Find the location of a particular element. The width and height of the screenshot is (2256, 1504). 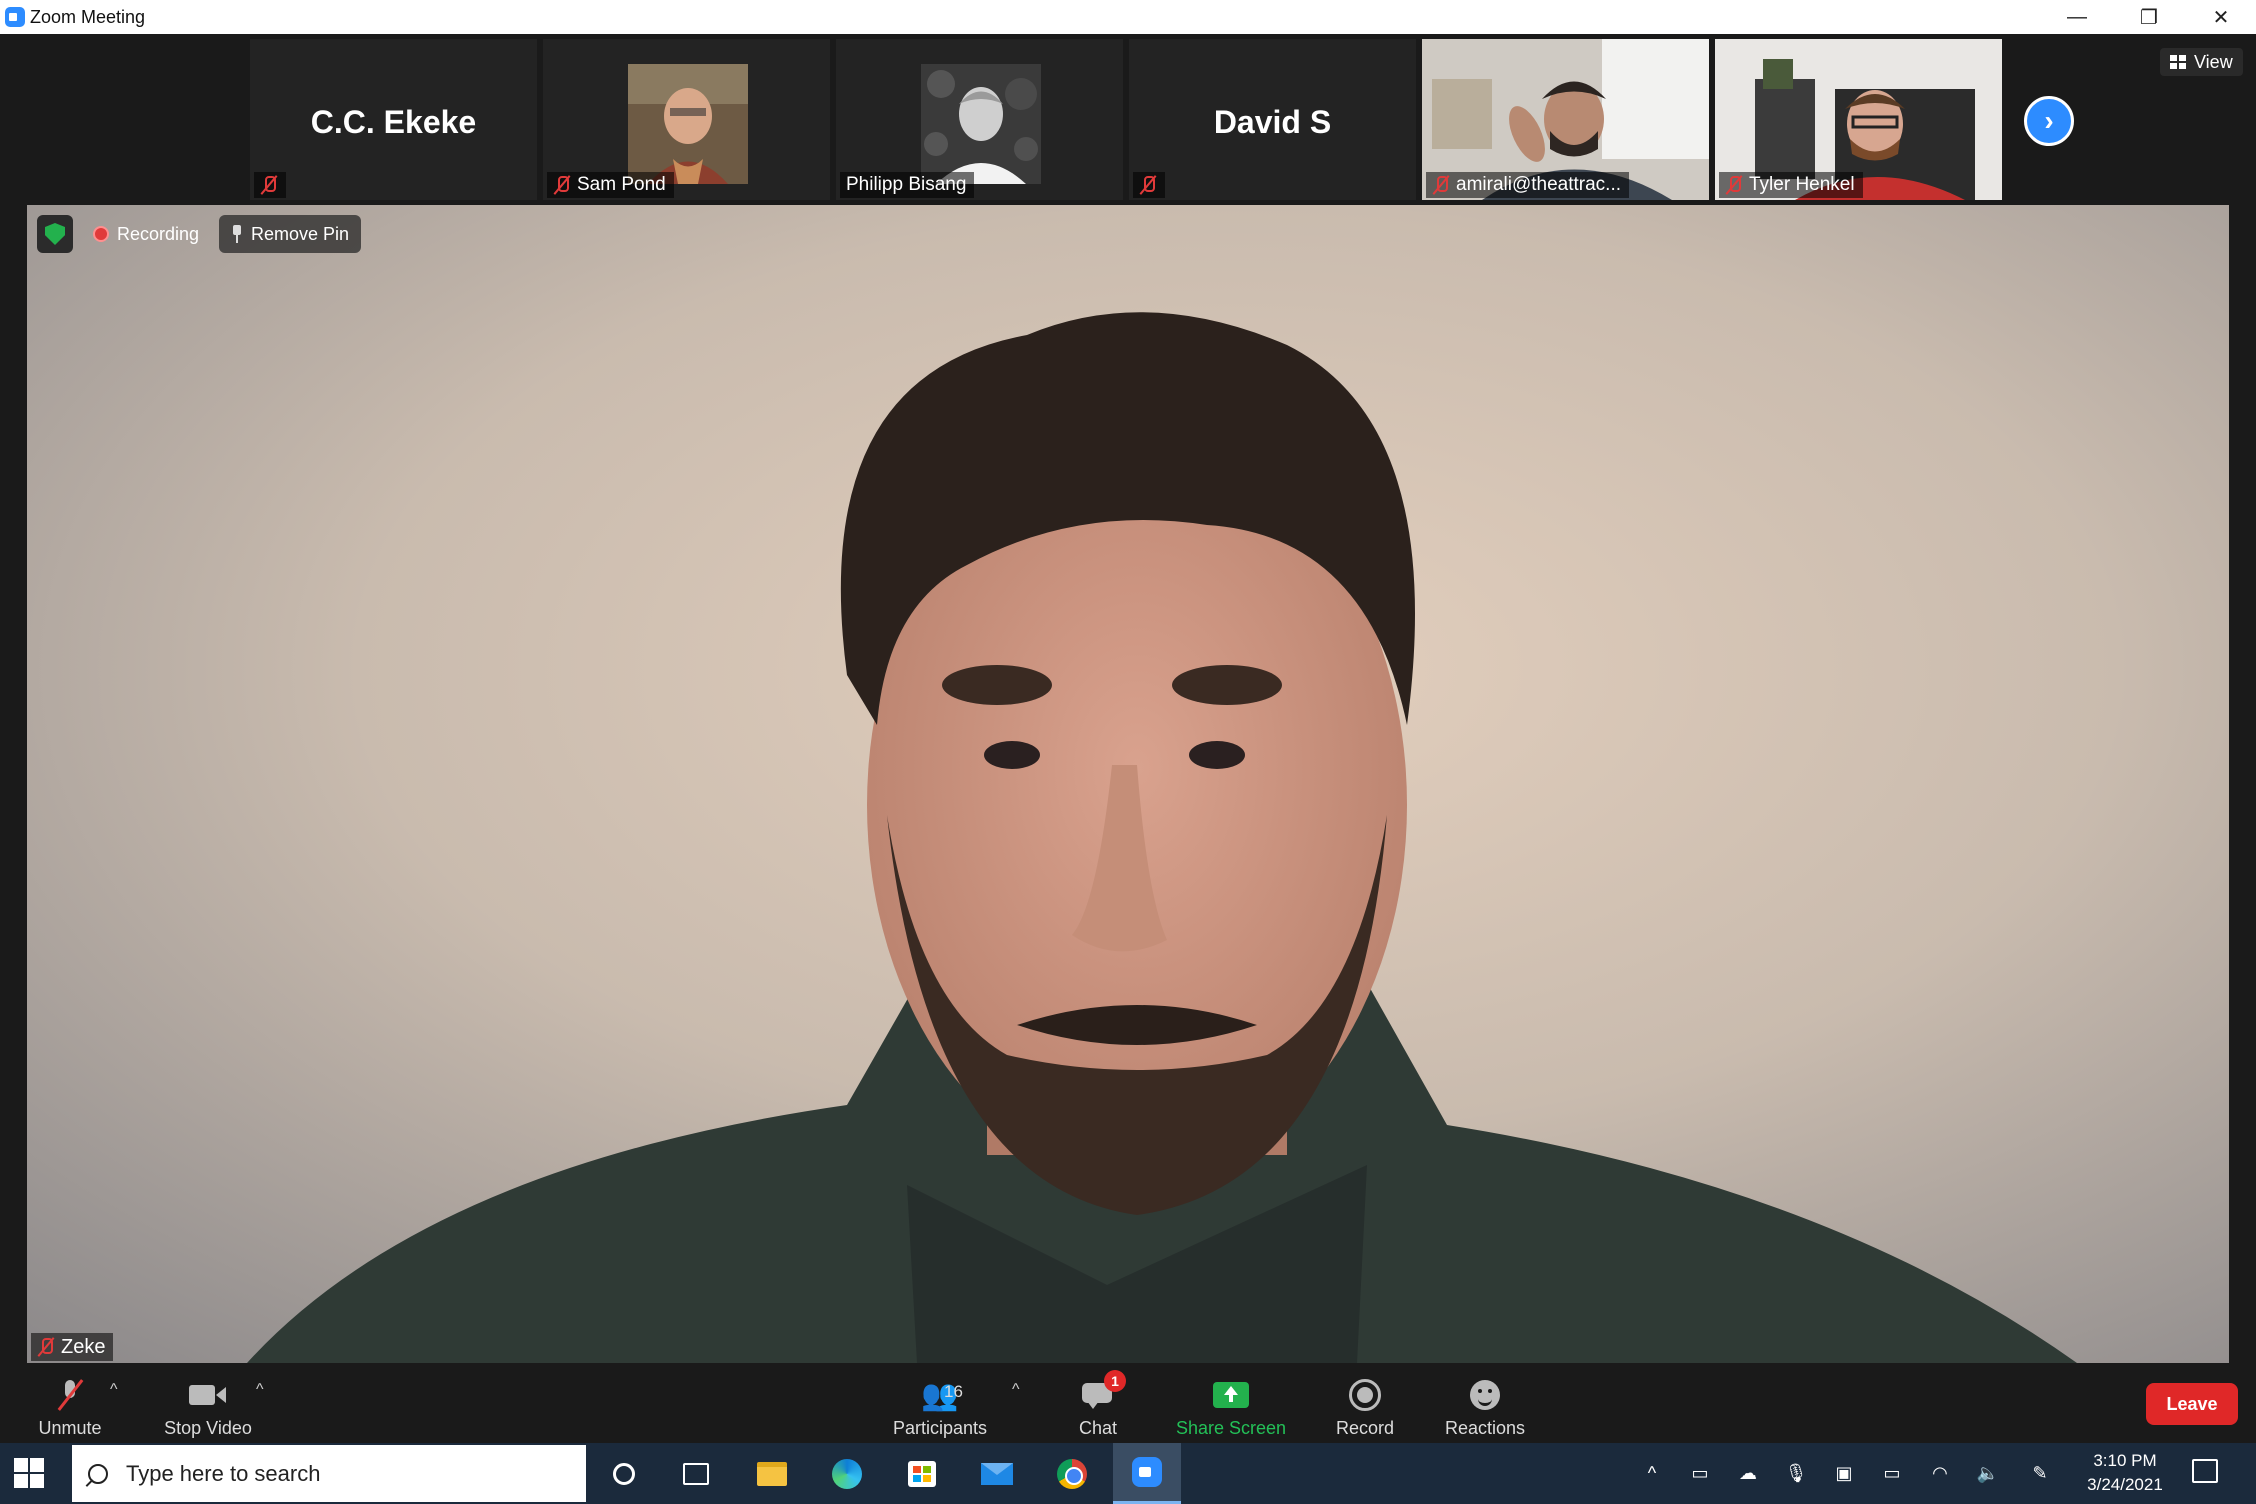

zoom-logo-icon is located at coordinates (15, 17).